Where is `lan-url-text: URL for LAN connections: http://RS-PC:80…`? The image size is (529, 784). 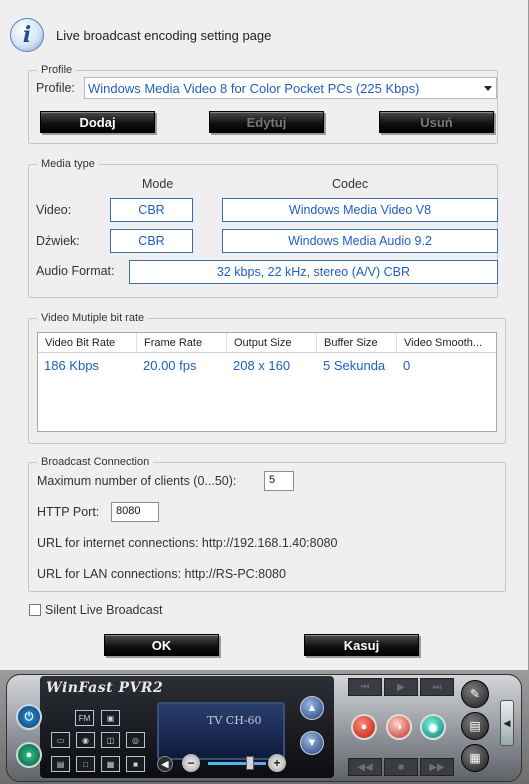
lan-url-text: URL for LAN connections: http://RS-PC:80… is located at coordinates (161, 574).